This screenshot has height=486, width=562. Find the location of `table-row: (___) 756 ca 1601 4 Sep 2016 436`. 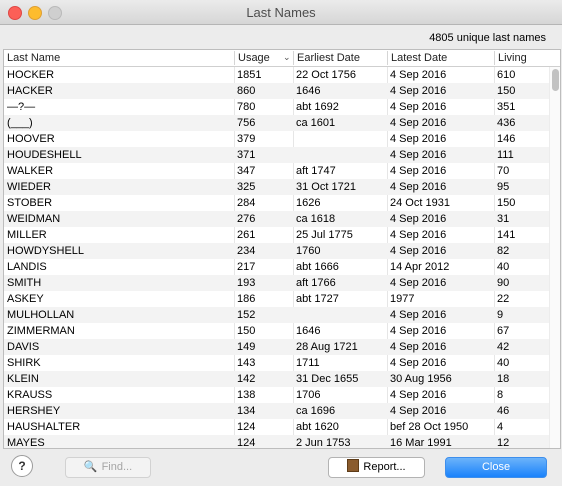

table-row: (___) 756 ca 1601 4 Sep 2016 436 is located at coordinates (276, 123).